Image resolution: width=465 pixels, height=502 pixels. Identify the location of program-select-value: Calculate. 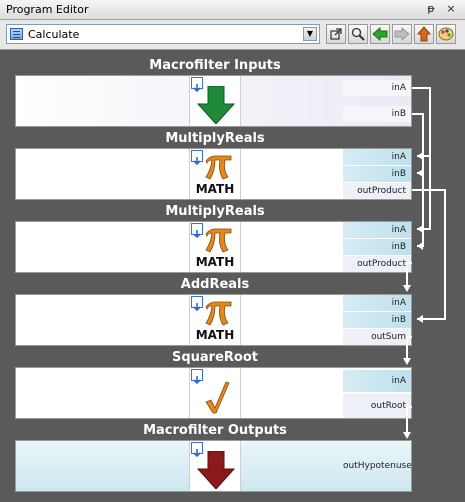
(54, 34).